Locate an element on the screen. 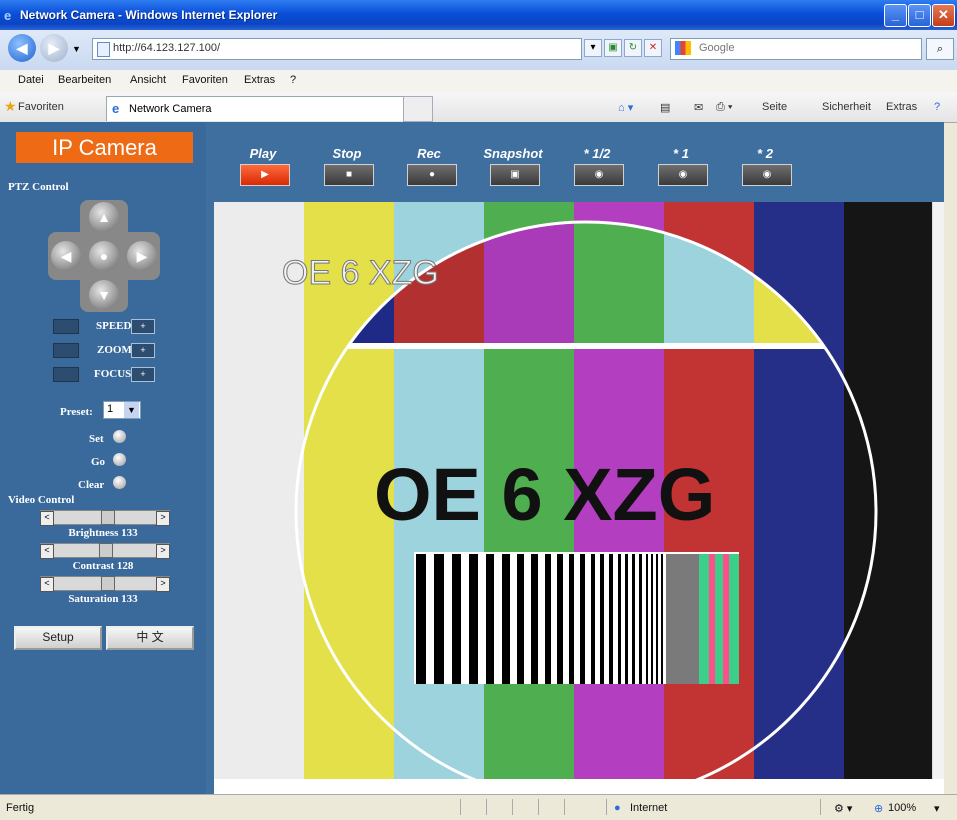  tools-menu: Extras is located at coordinates (901, 107).